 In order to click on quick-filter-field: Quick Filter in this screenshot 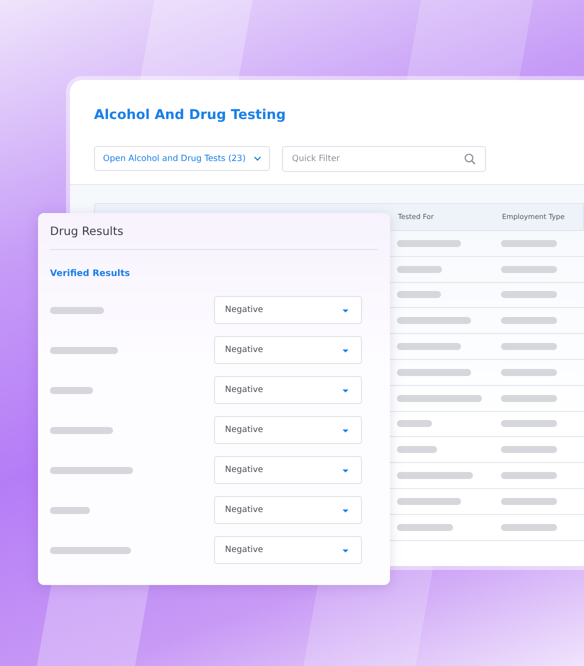, I will do `click(384, 159)`.